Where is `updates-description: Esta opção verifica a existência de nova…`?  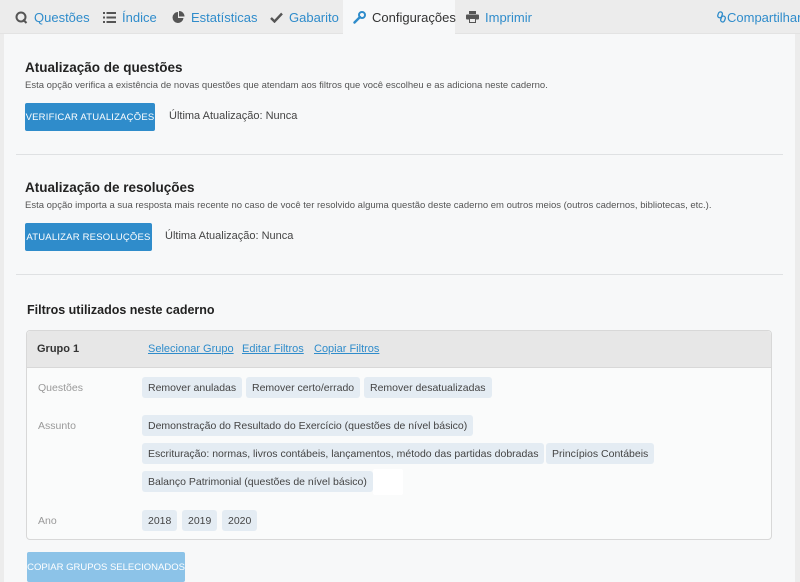
updates-description: Esta opção verifica a existência de nova… is located at coordinates (286, 85).